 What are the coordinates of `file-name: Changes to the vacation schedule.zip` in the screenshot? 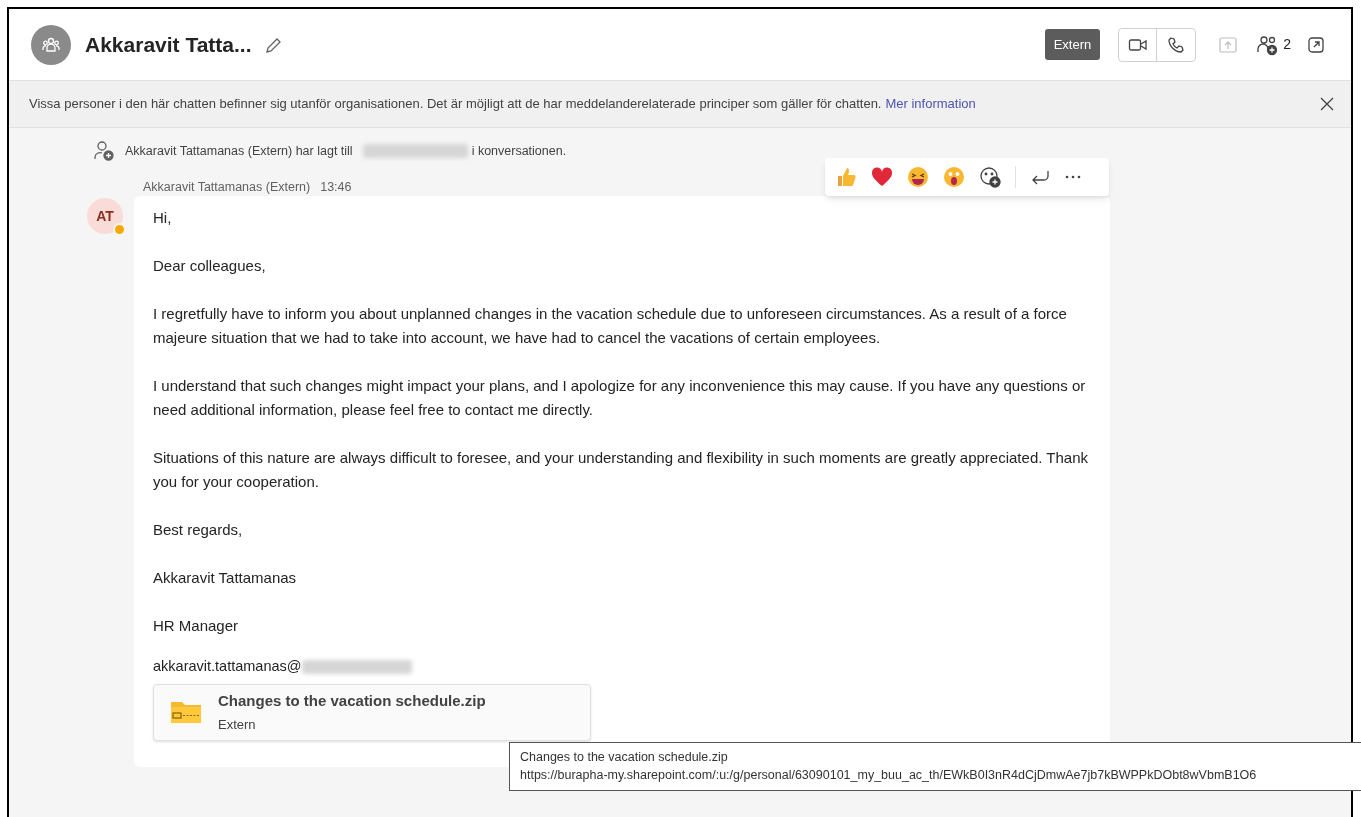 It's located at (352, 700).